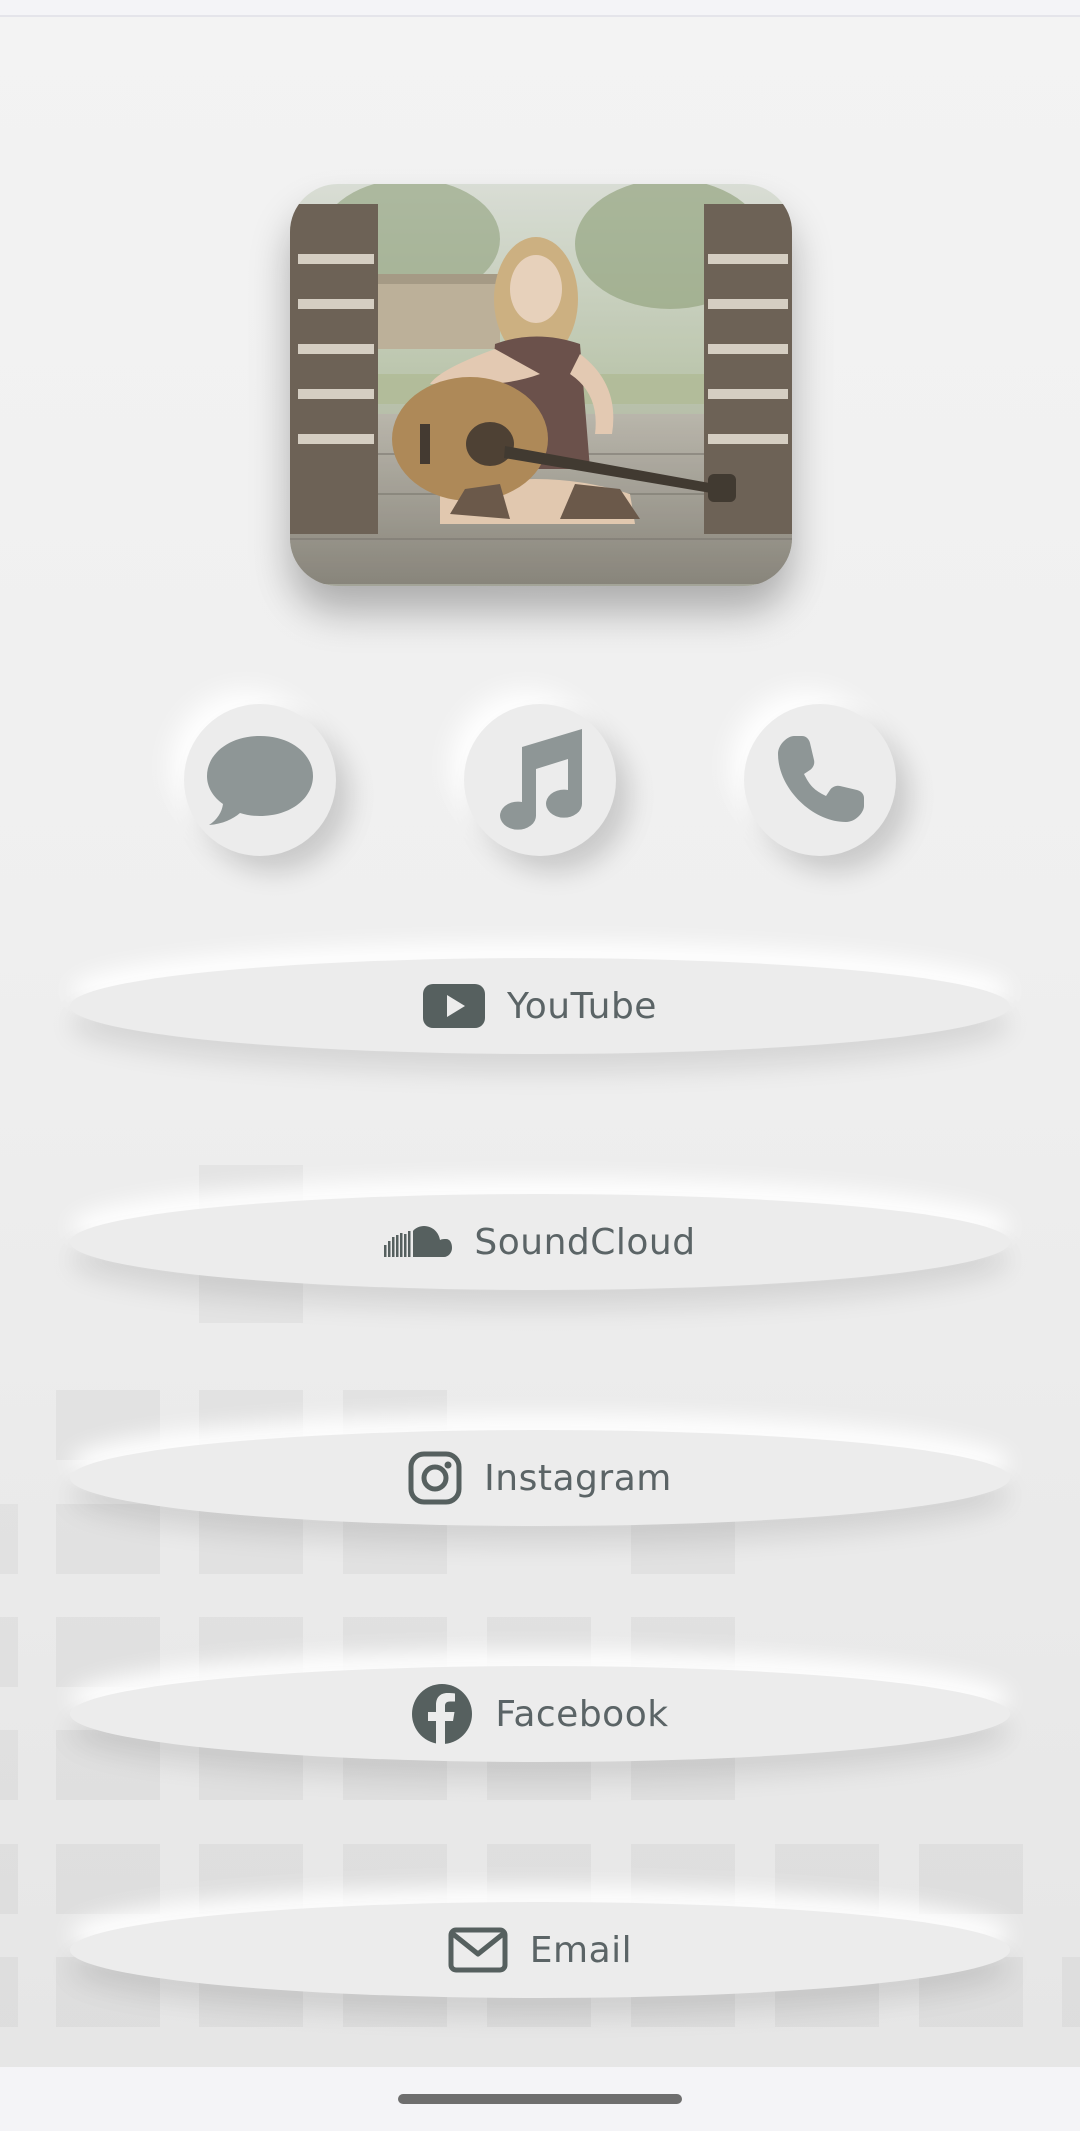 This screenshot has width=1080, height=2131. What do you see at coordinates (582, 1006) in the screenshot?
I see `youtube-label: YouTube` at bounding box center [582, 1006].